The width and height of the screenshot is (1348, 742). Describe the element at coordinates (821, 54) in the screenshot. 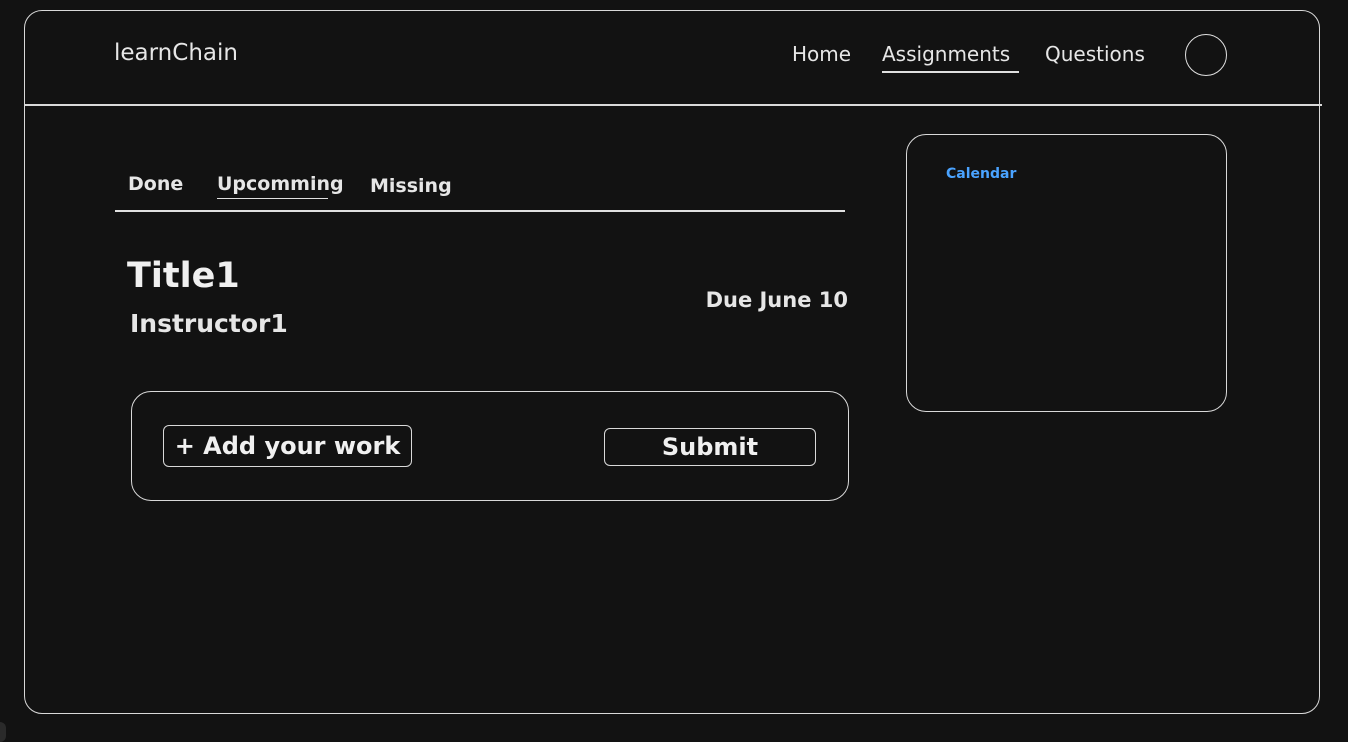

I see `nav-home-link: Home` at that location.